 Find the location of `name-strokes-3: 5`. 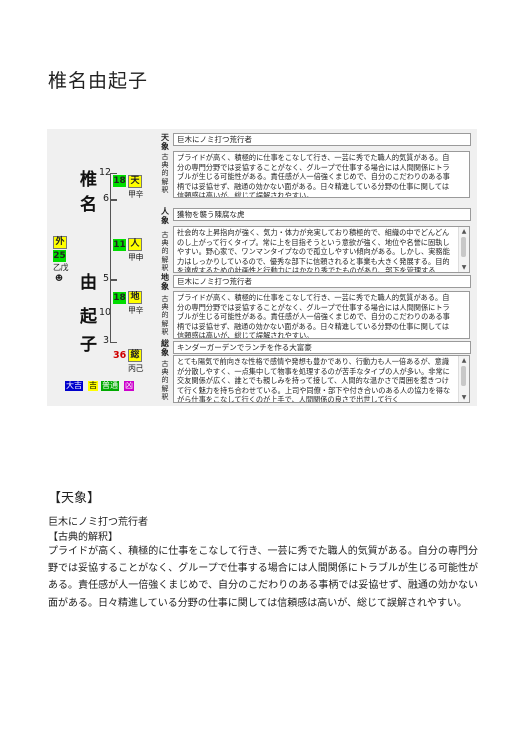

name-strokes-3: 5 is located at coordinates (106, 278).